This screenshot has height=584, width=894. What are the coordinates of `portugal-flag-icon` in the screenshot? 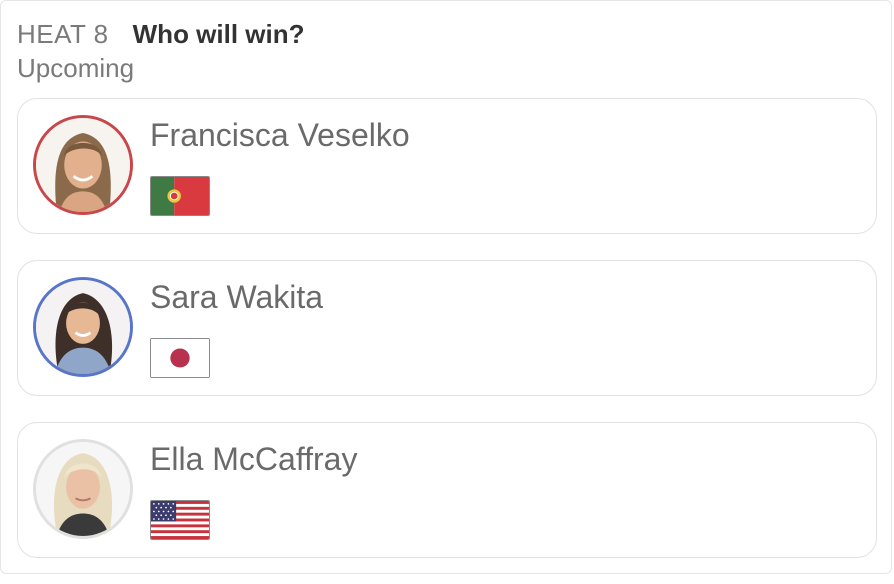 It's located at (180, 196).